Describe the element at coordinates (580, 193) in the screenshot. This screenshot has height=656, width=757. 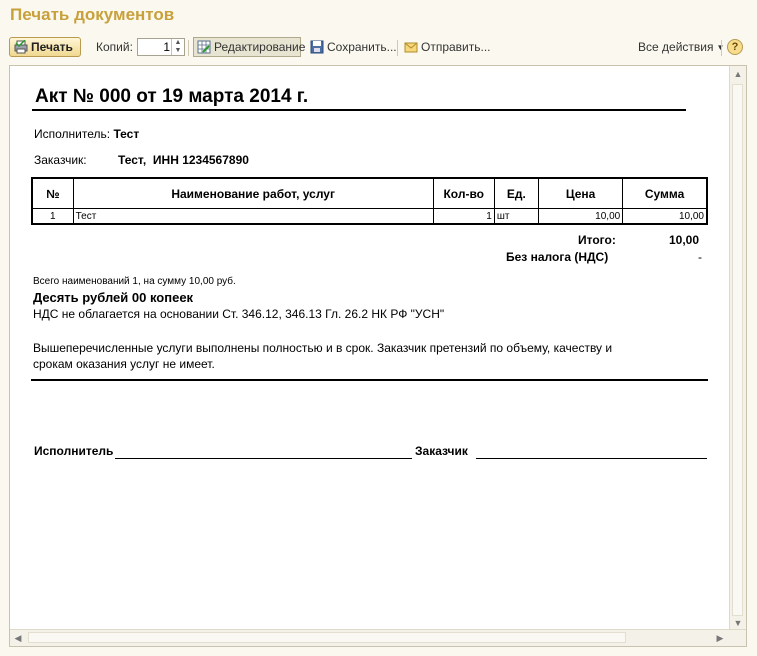
I see `column-header: Цена` at that location.